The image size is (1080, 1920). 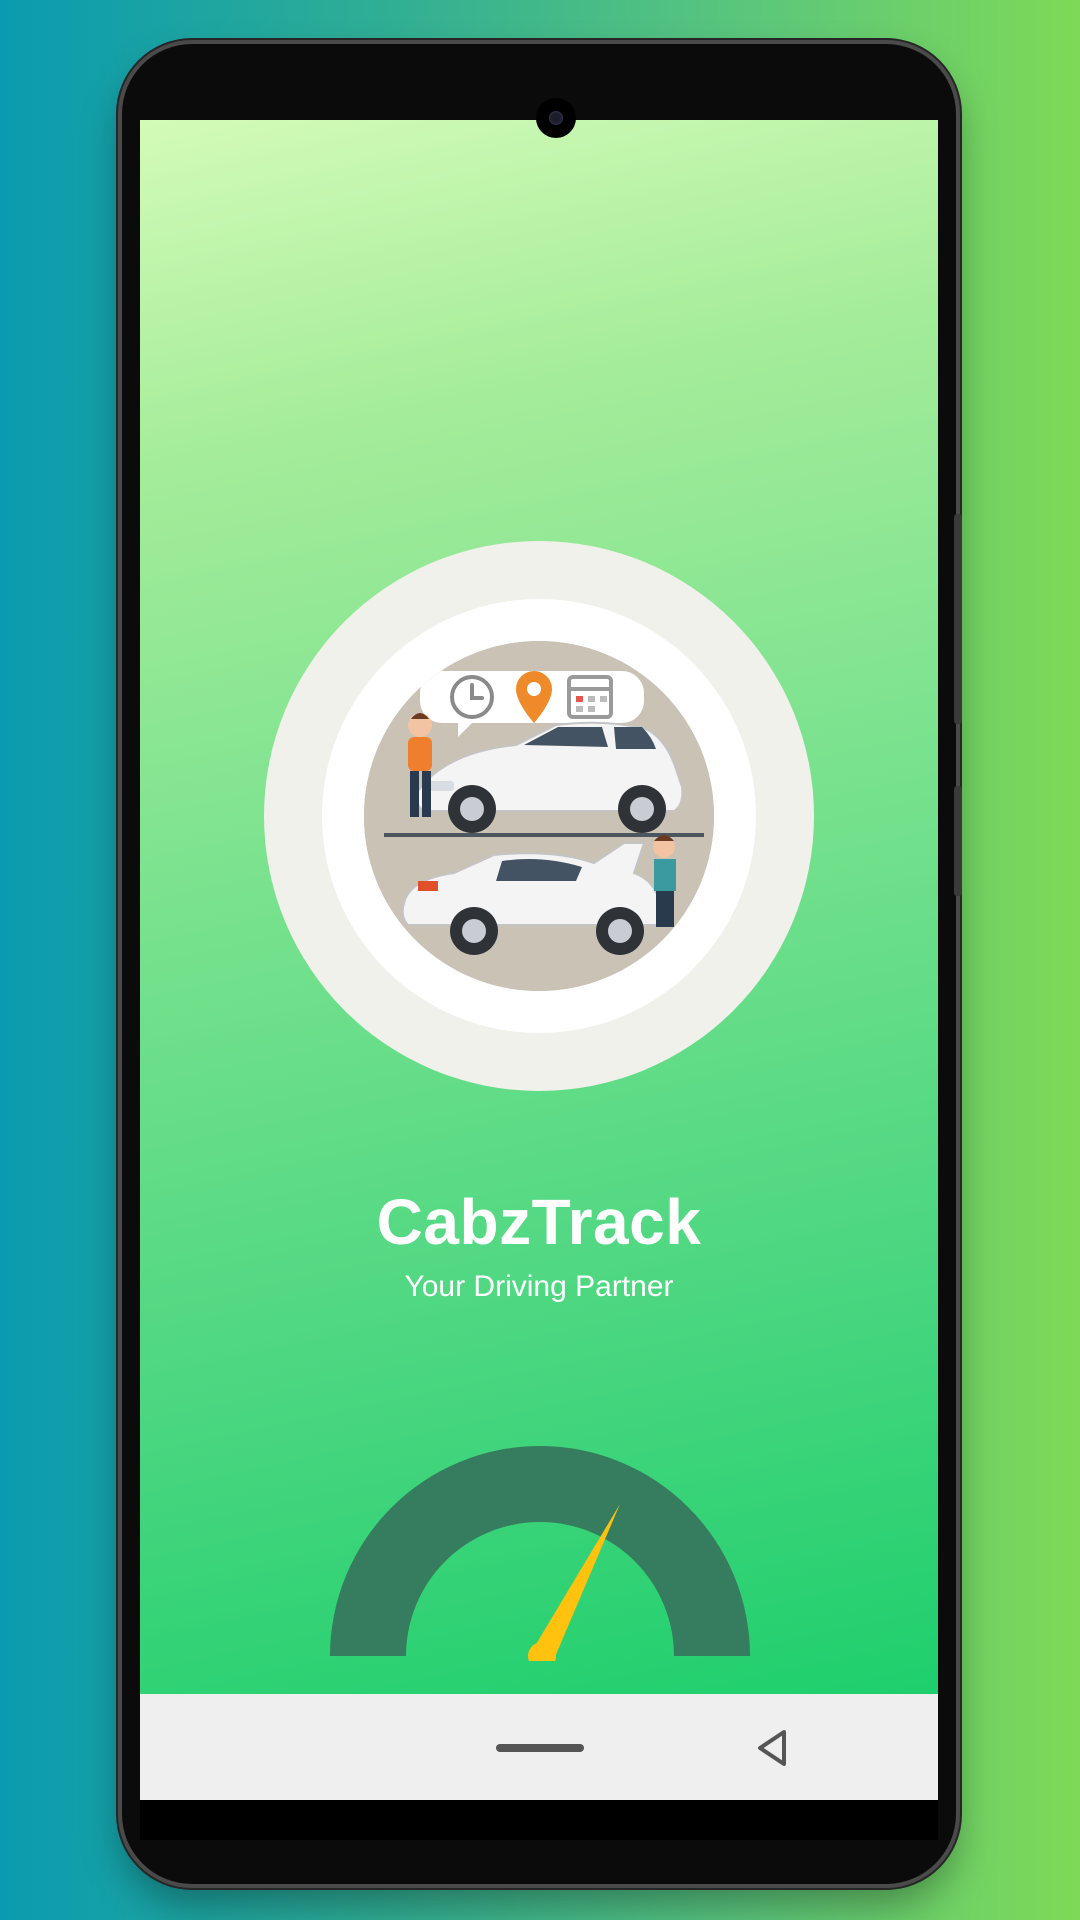 I want to click on bottom-bezel, so click(x=539, y=1820).